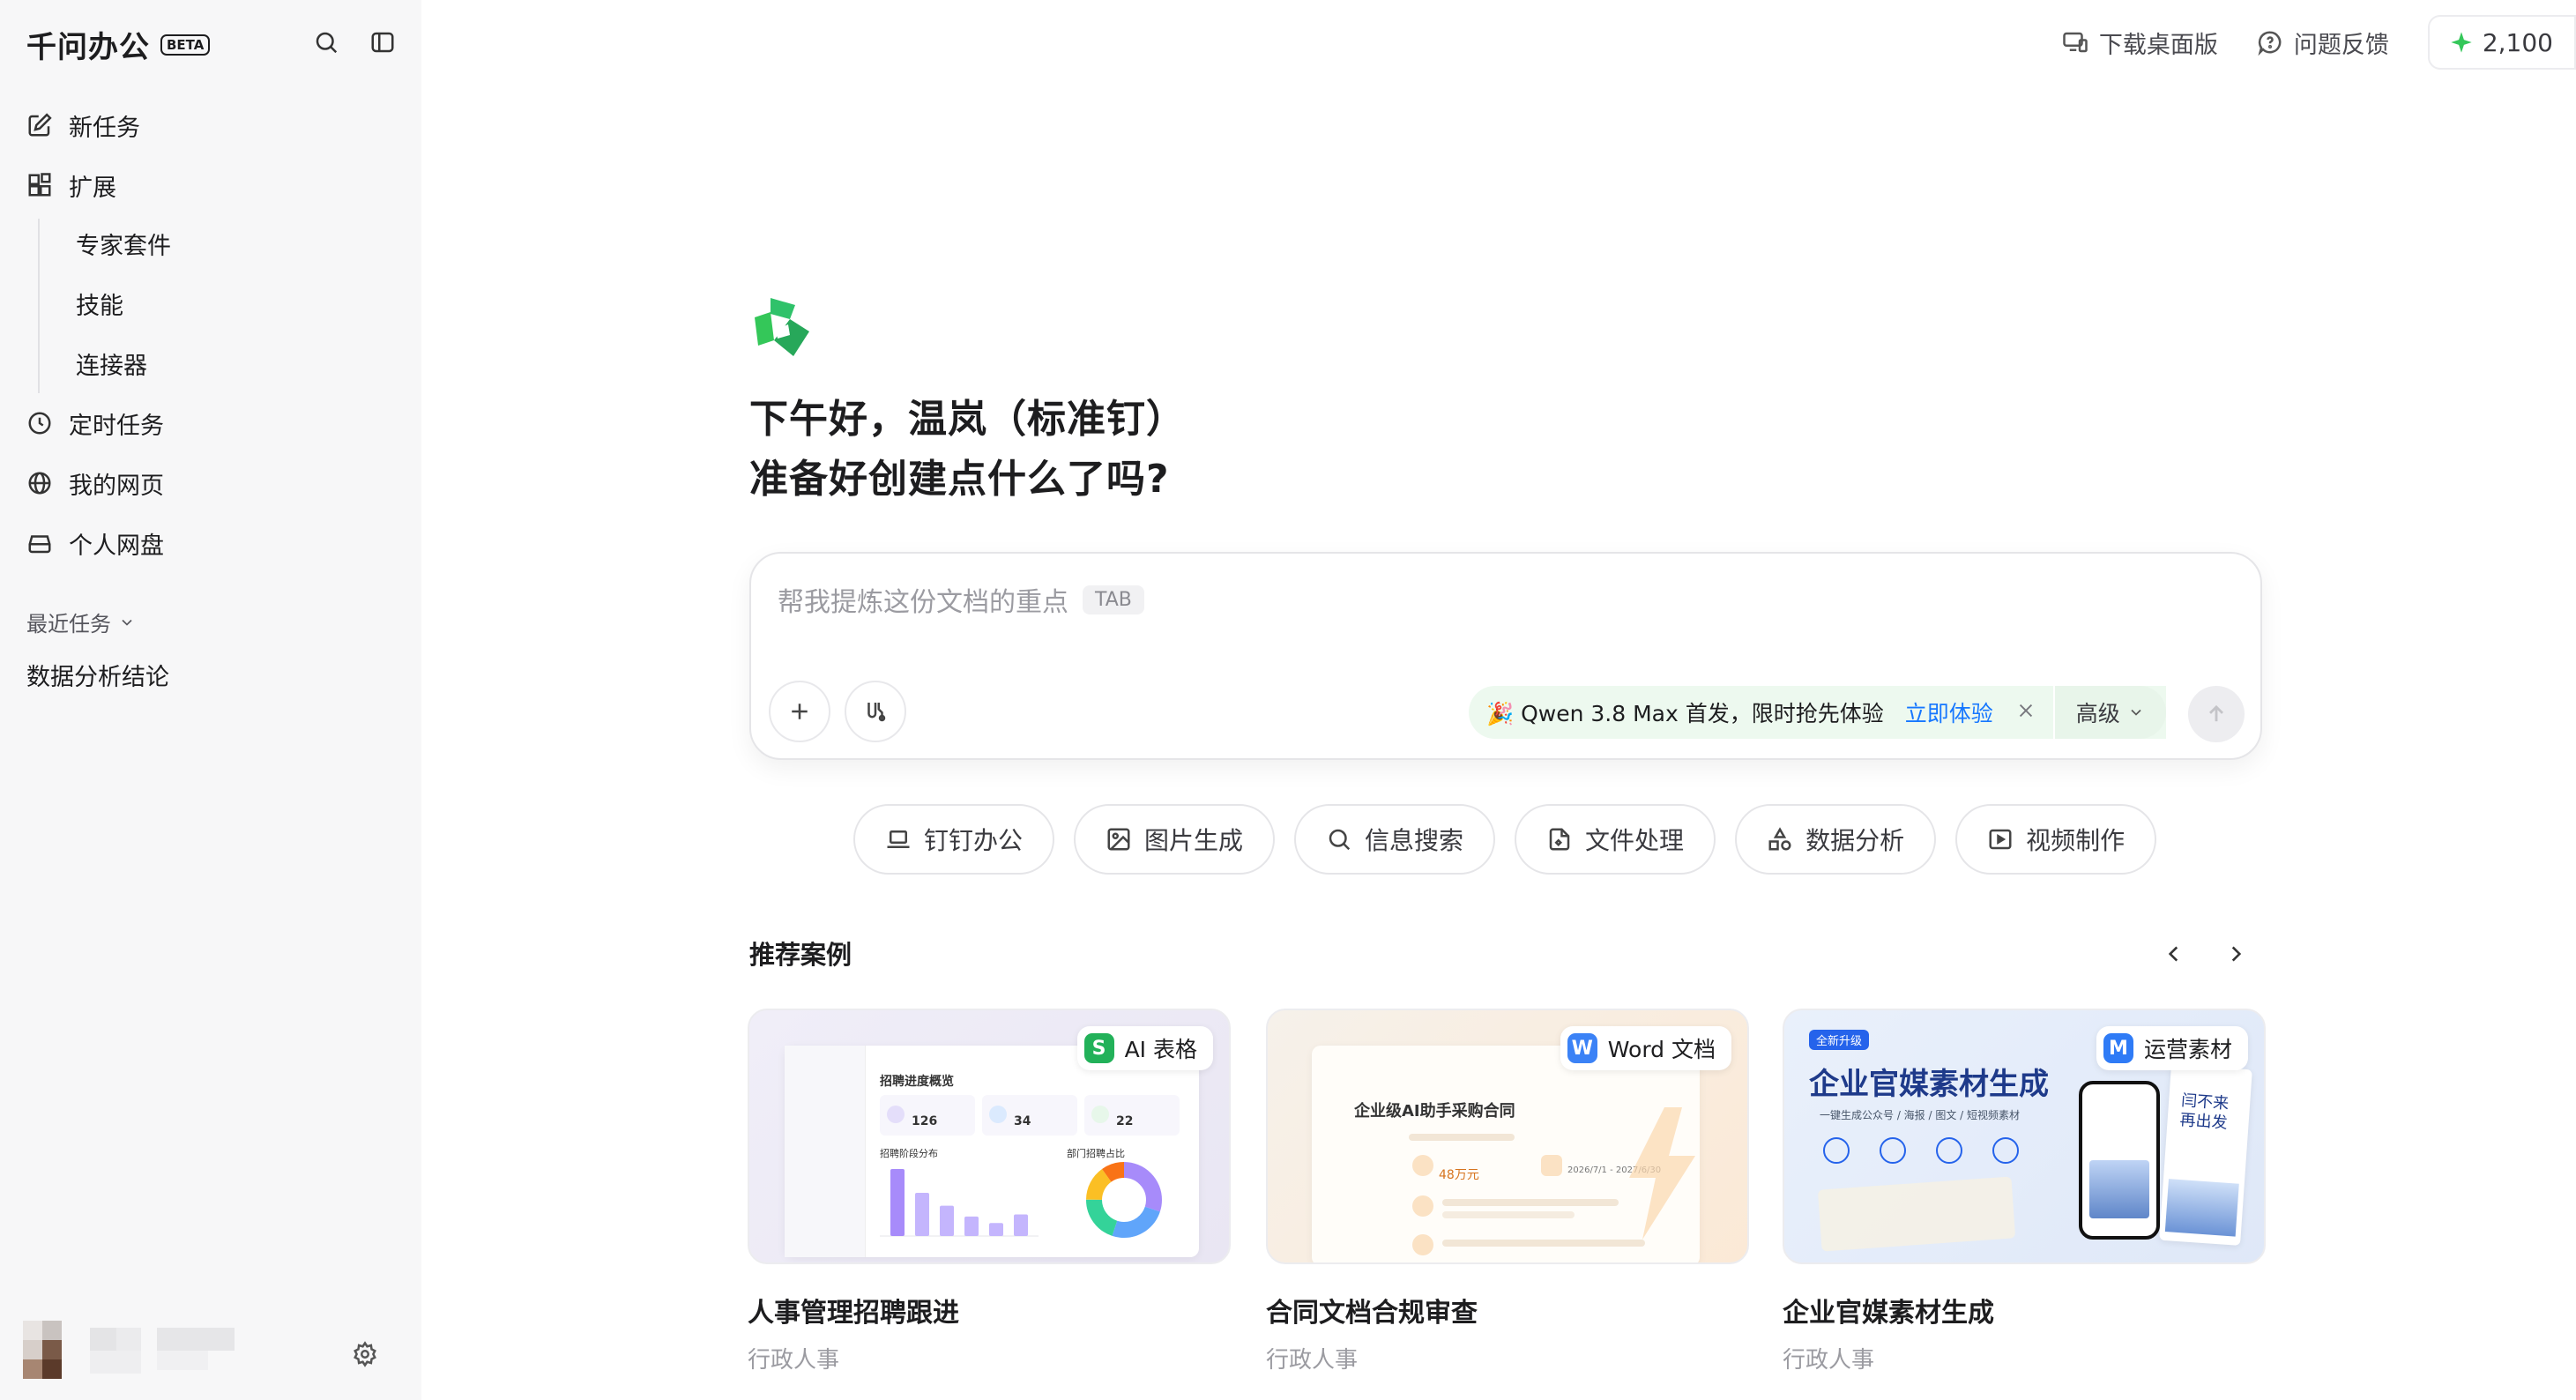 This screenshot has height=1400, width=2576. What do you see at coordinates (40, 543) in the screenshot?
I see `drive-icon` at bounding box center [40, 543].